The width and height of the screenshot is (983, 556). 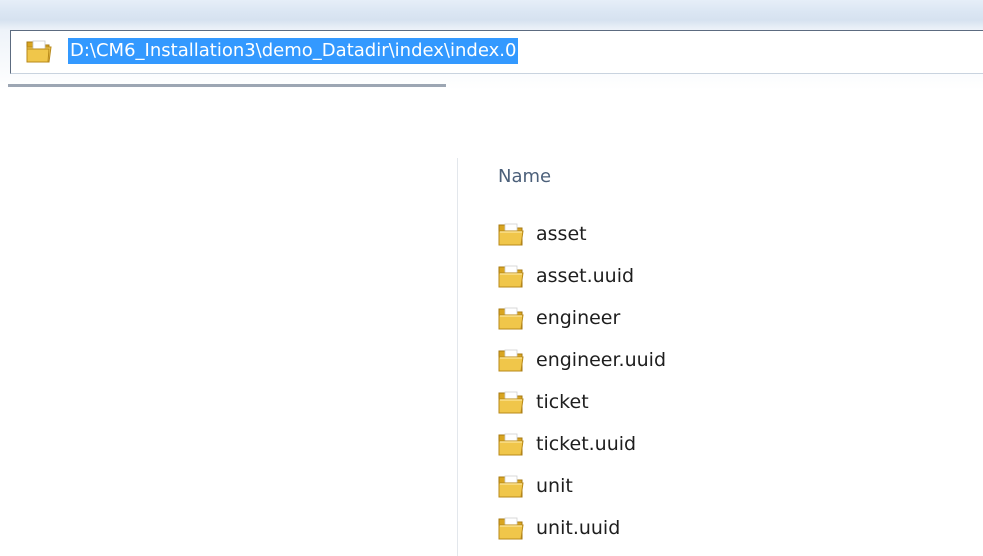 What do you see at coordinates (646, 528) in the screenshot?
I see `file-list-item: unit.uuid` at bounding box center [646, 528].